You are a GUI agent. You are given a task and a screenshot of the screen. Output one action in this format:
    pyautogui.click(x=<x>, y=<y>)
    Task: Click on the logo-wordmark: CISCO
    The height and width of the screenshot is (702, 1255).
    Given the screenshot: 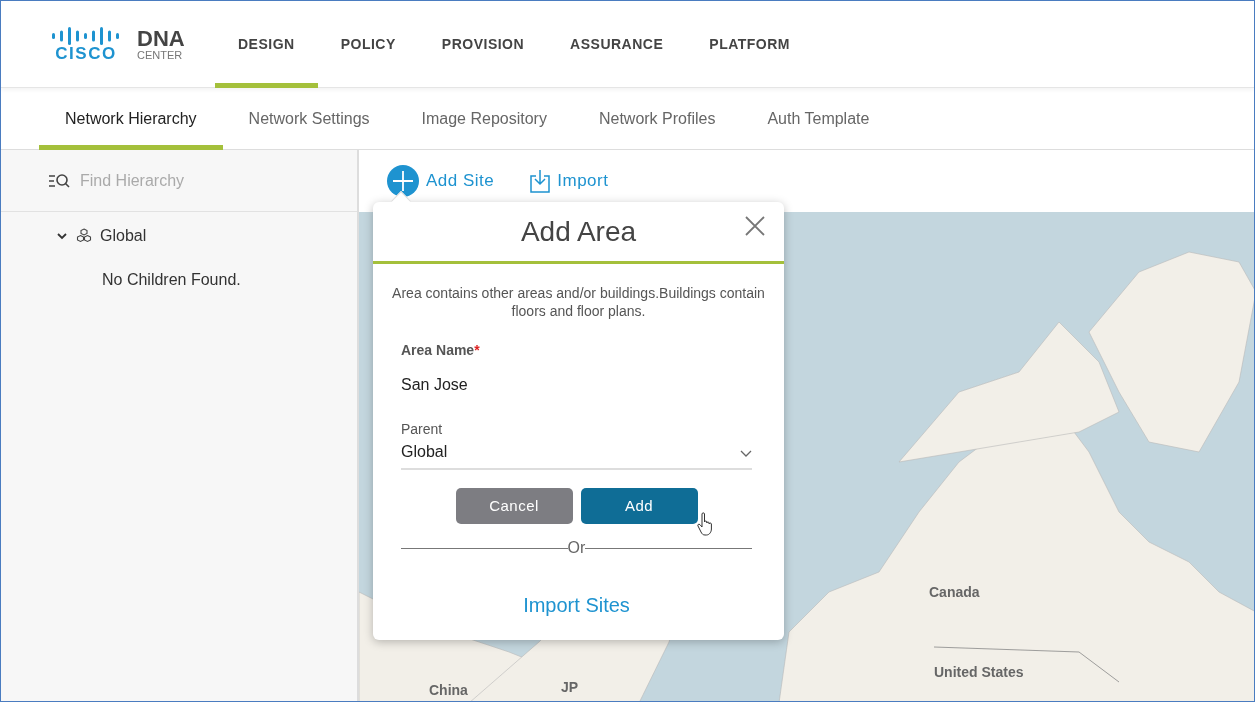 What is the action you would take?
    pyautogui.click(x=86, y=53)
    